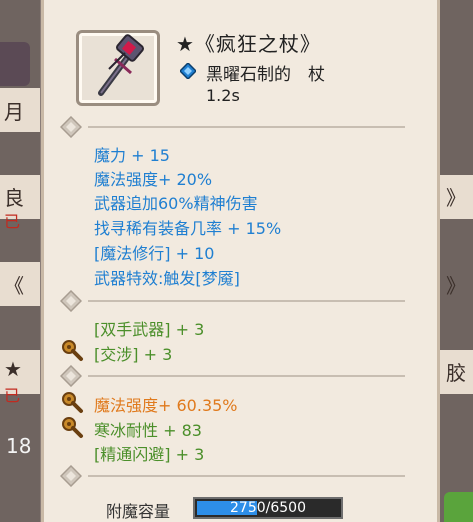 This screenshot has width=473, height=522. Describe the element at coordinates (14, 112) in the screenshot. I see `background-text: 月` at that location.